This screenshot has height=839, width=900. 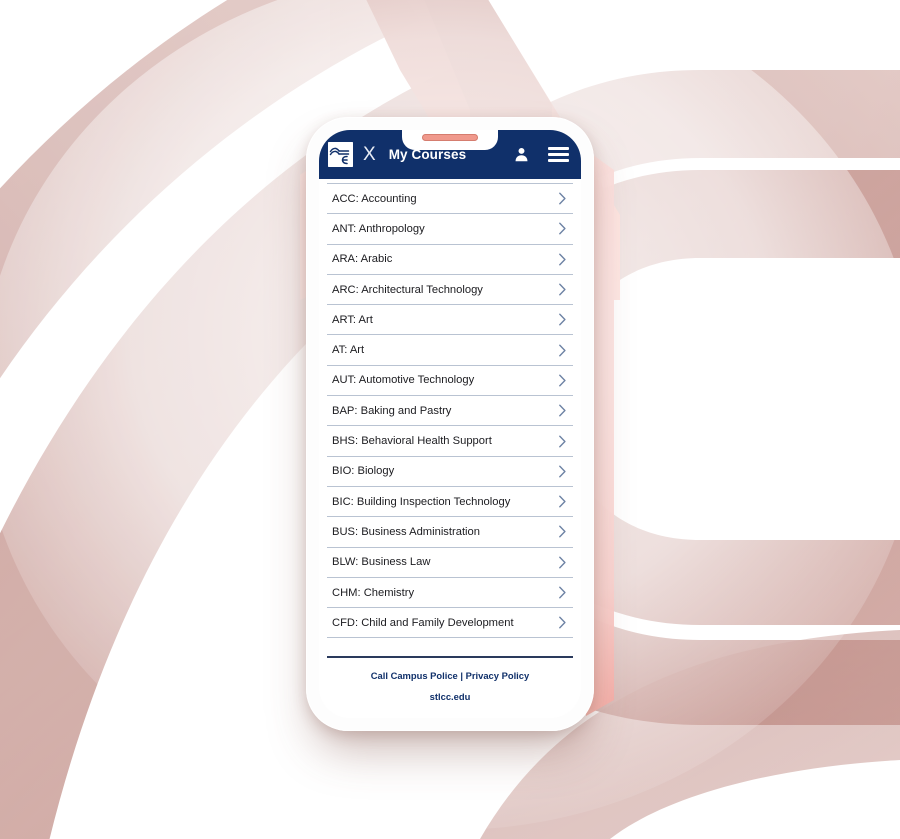 What do you see at coordinates (450, 561) in the screenshot?
I see `course-list-item: BLW: Business Law` at bounding box center [450, 561].